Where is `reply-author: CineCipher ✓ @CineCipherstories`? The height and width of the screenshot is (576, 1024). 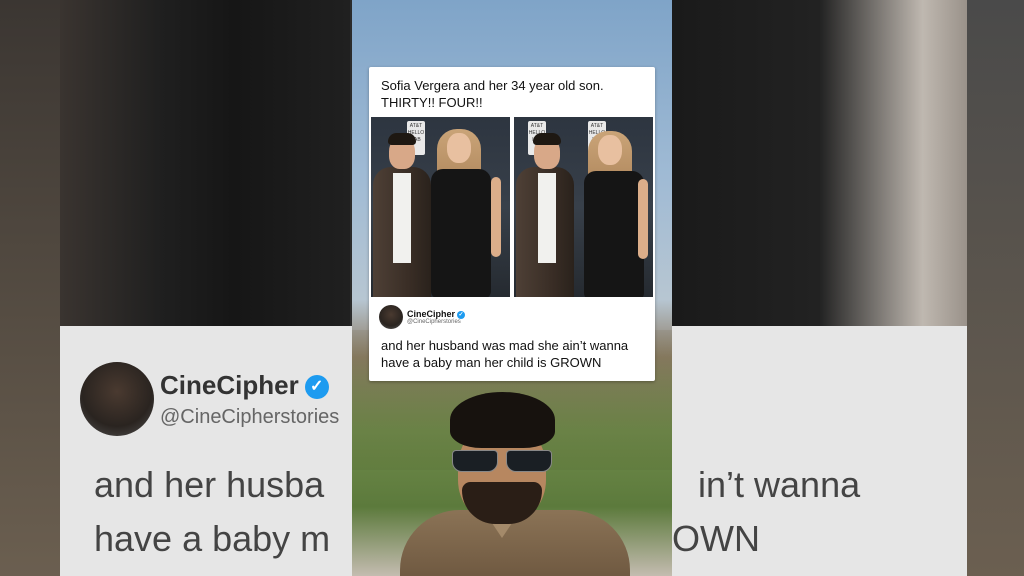
reply-author: CineCipher ✓ @CineCipherstories is located at coordinates (436, 317).